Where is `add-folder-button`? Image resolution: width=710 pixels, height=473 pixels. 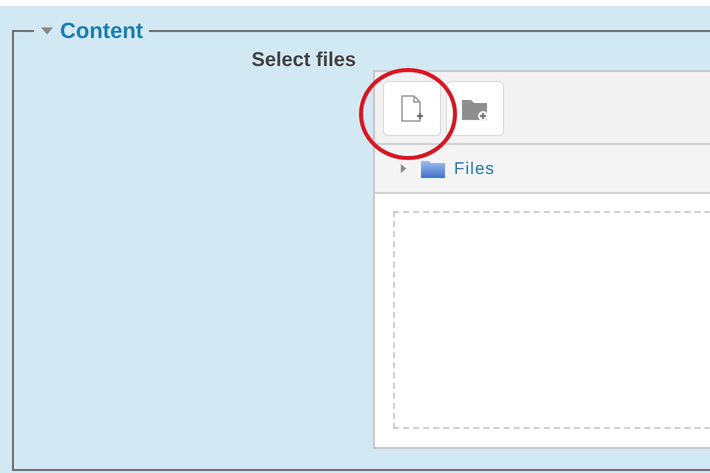 add-folder-button is located at coordinates (475, 108).